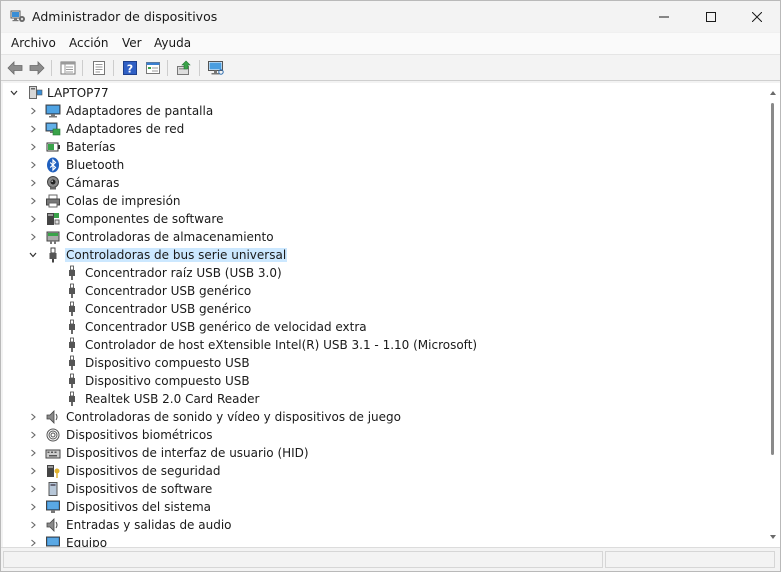 The image size is (781, 572). What do you see at coordinates (68, 68) in the screenshot?
I see `show-hide-tree-button` at bounding box center [68, 68].